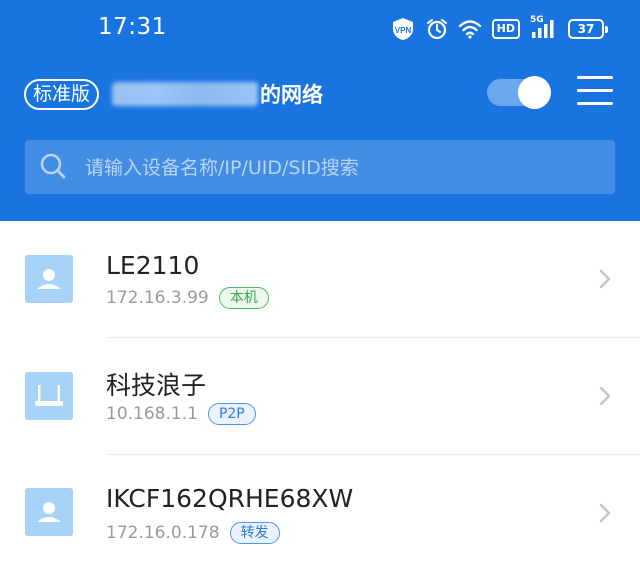 The height and width of the screenshot is (572, 640). I want to click on device-subinfo: 172.16.3.99 本机, so click(187, 298).